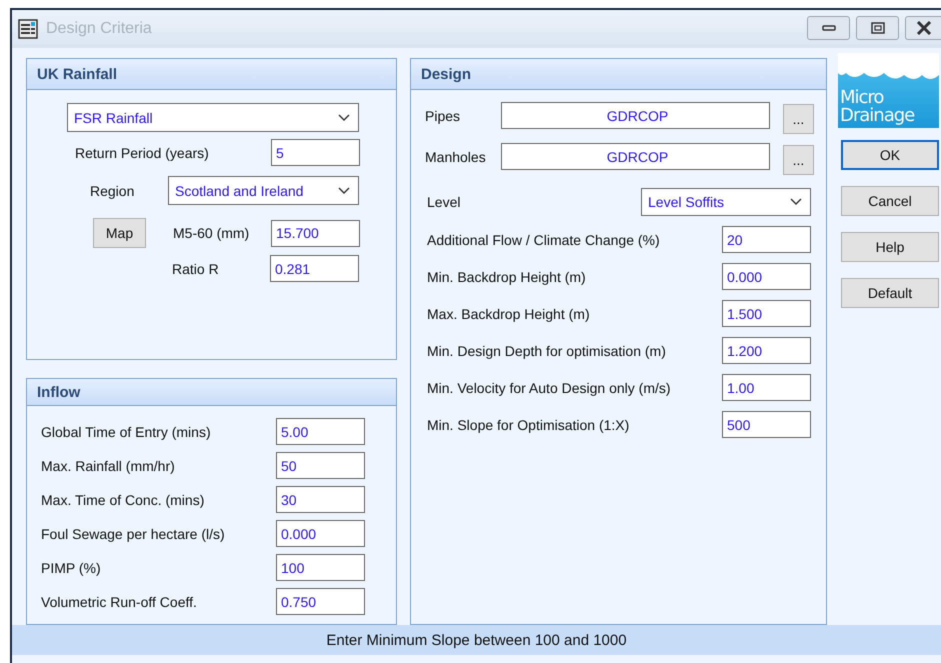 The width and height of the screenshot is (941, 663). I want to click on field-label: Max. Backdrop Height (m), so click(509, 314).